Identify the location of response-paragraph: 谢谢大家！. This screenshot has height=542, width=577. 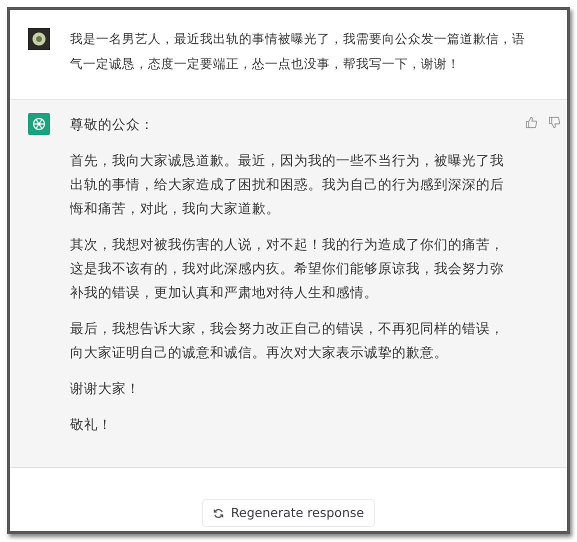
(105, 389).